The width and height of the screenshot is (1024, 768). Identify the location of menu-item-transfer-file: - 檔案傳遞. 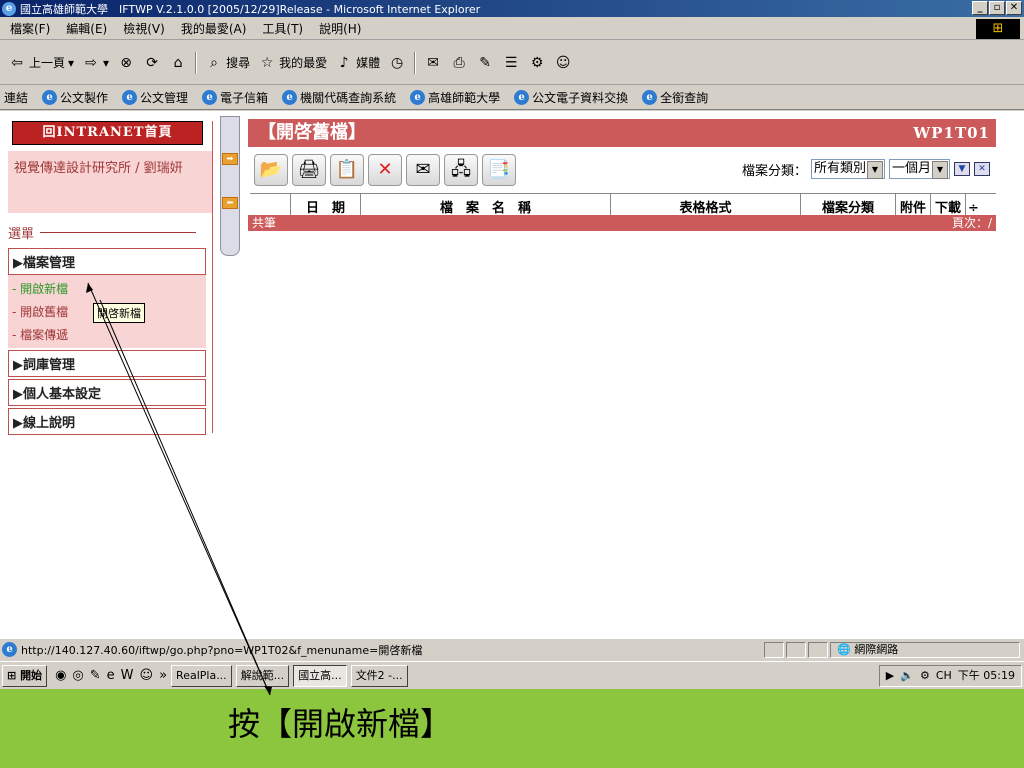
(107, 334).